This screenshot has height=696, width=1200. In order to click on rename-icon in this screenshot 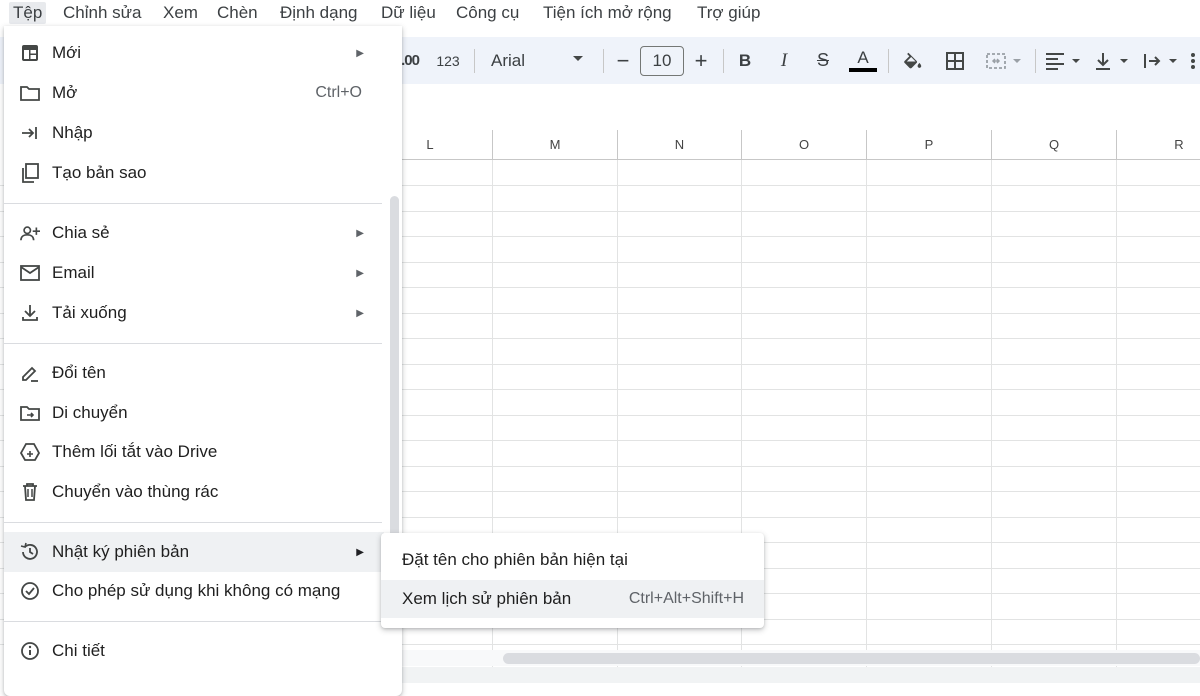, I will do `click(30, 373)`.